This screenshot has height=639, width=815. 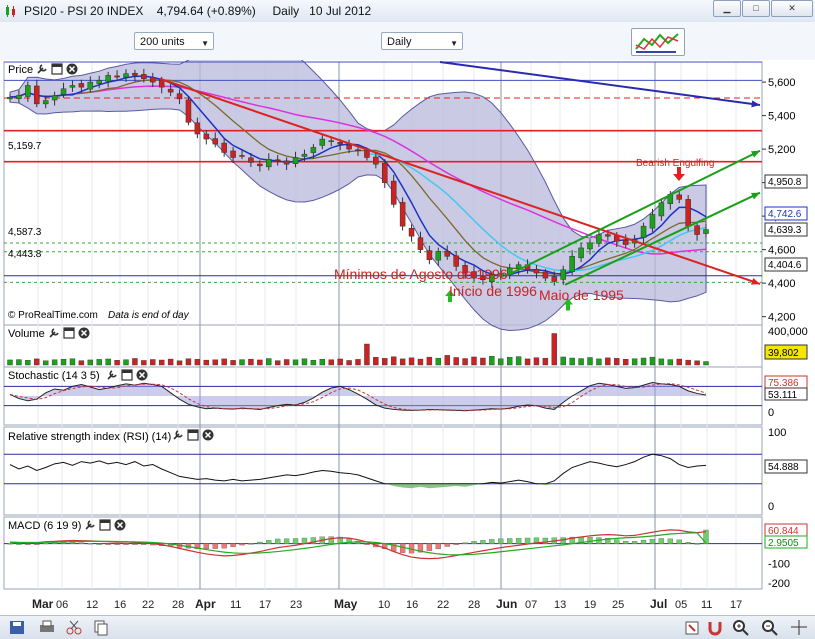 What do you see at coordinates (799, 627) in the screenshot?
I see `crosshair-icon` at bounding box center [799, 627].